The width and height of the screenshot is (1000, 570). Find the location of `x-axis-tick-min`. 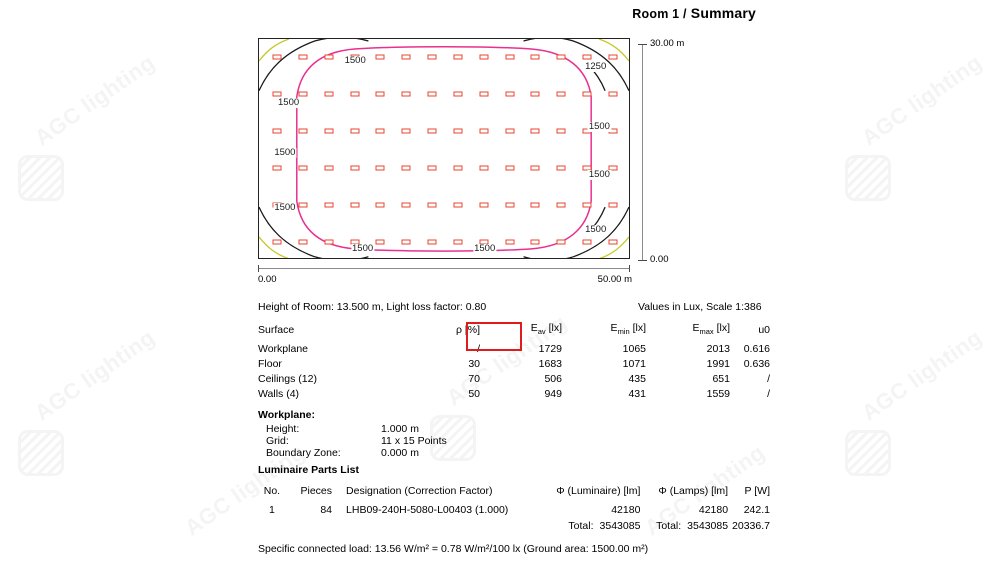

x-axis-tick-min is located at coordinates (258, 268).